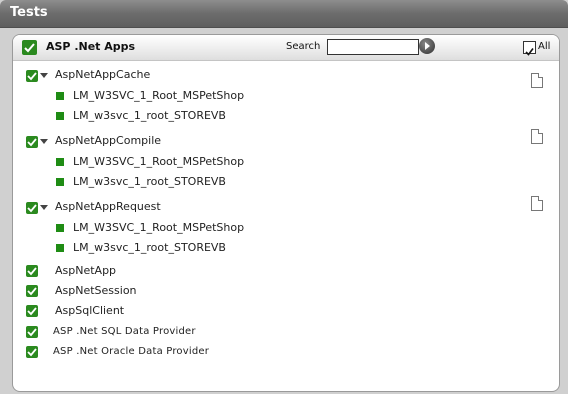 Image resolution: width=568 pixels, height=394 pixels. I want to click on title-bar: Tests, so click(284, 14).